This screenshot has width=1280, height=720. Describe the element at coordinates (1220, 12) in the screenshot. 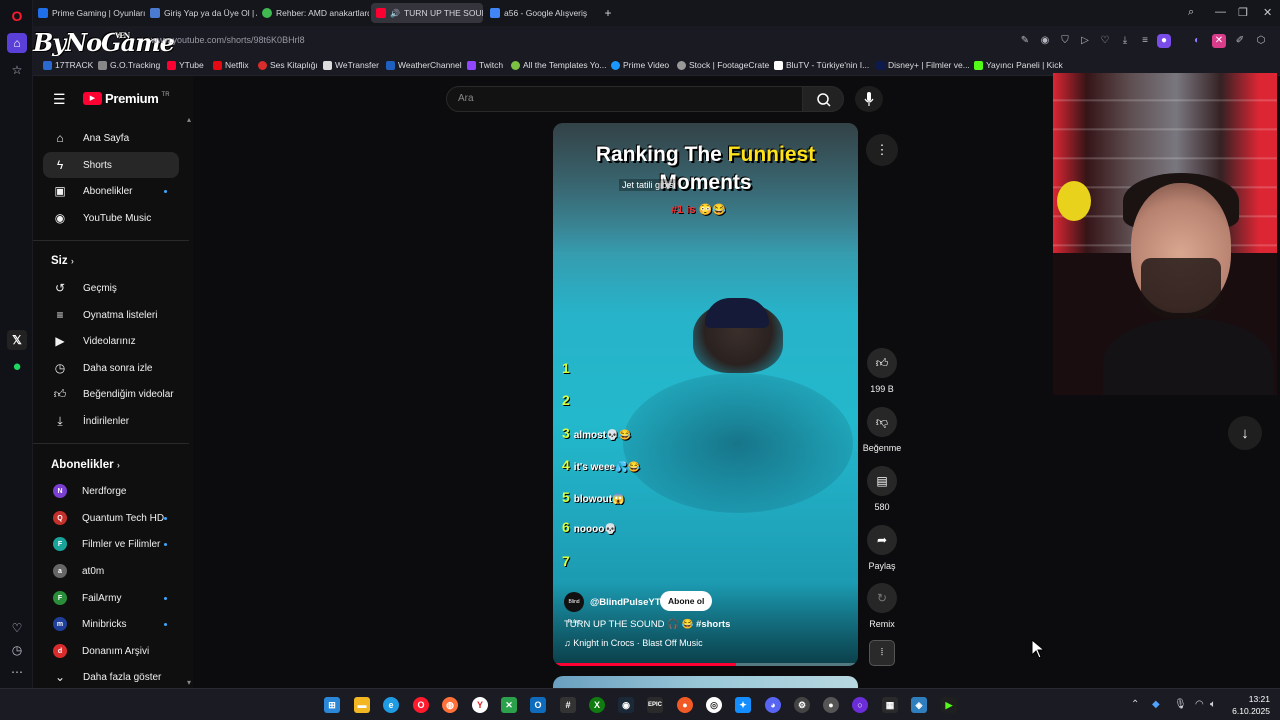

I see `minimize-icon: —` at that location.